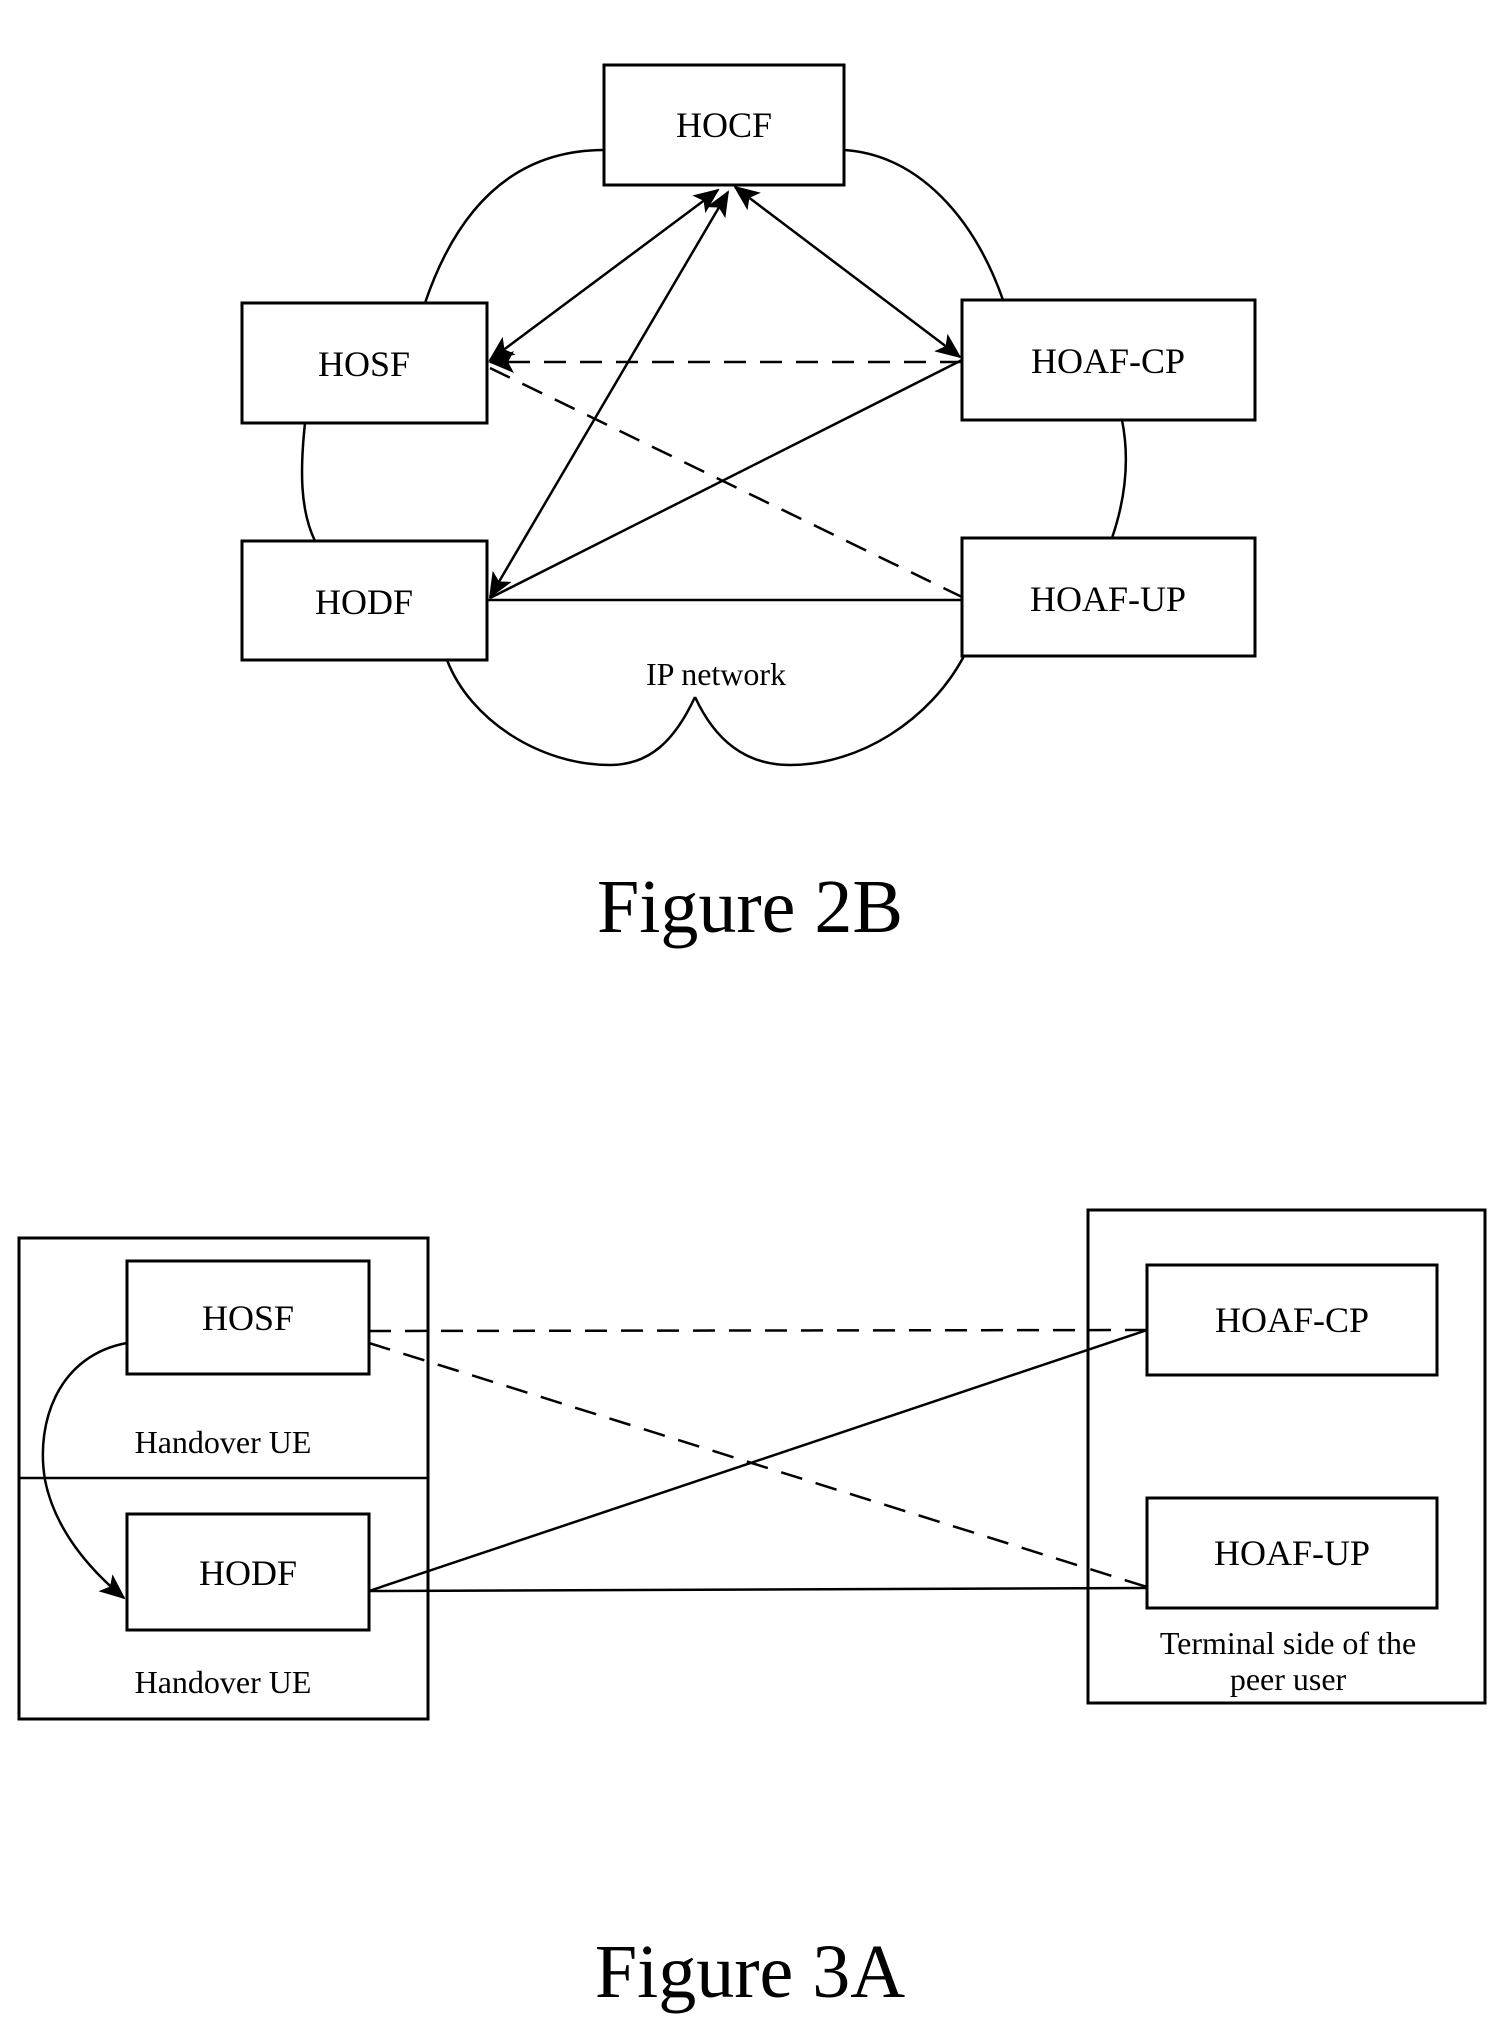  Describe the element at coordinates (1288, 1679) in the screenshot. I see `peer-terminal-label-line2: peer user` at that location.